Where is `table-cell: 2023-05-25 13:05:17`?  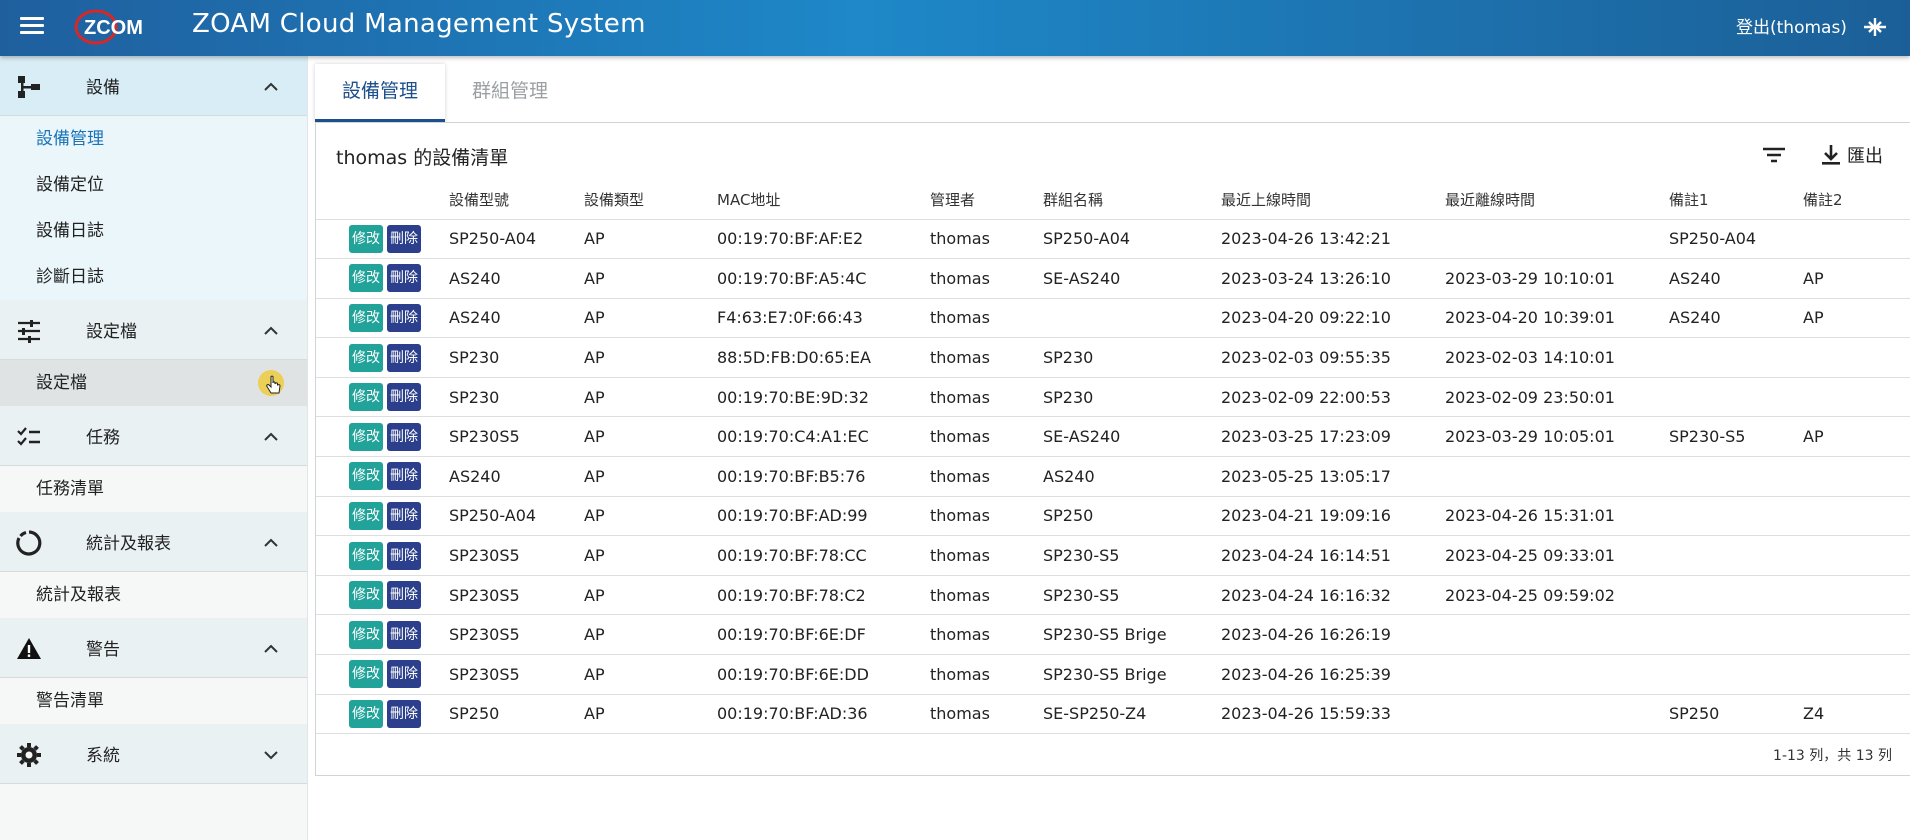
table-cell: 2023-05-25 13:05:17 is located at coordinates (1333, 476).